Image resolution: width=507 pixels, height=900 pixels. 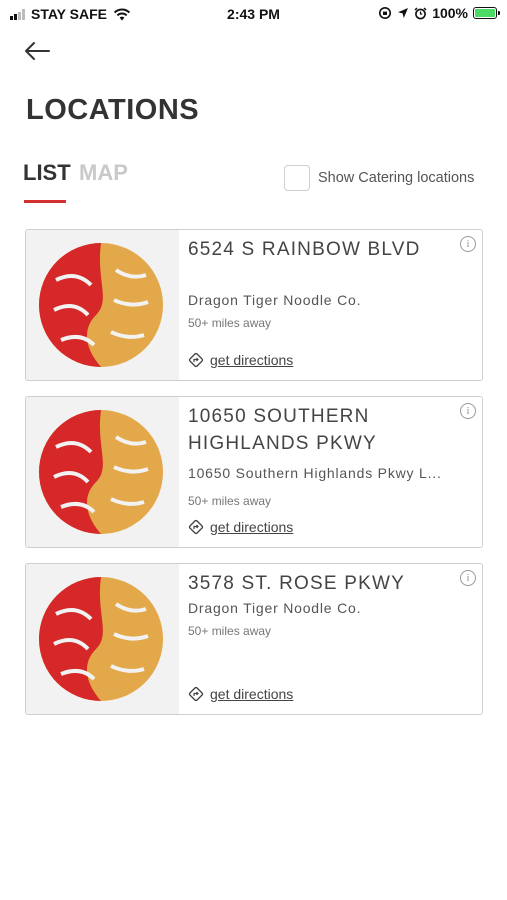 I want to click on arrow-left-icon, so click(x=37, y=51).